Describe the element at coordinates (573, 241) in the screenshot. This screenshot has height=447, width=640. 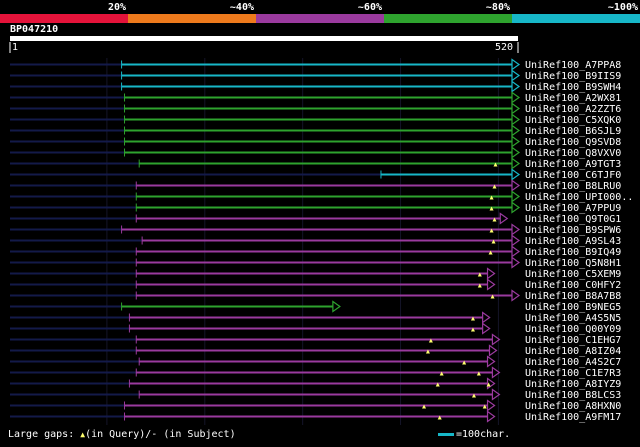
I see `hit-label: UniRef100_A9SL43` at that location.